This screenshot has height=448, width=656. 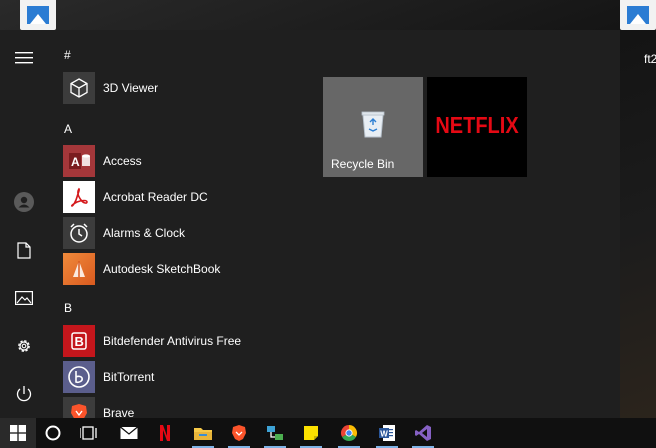 I want to click on app-item-acrobat-reader: Acrobat Reader DC, so click(x=183, y=197).